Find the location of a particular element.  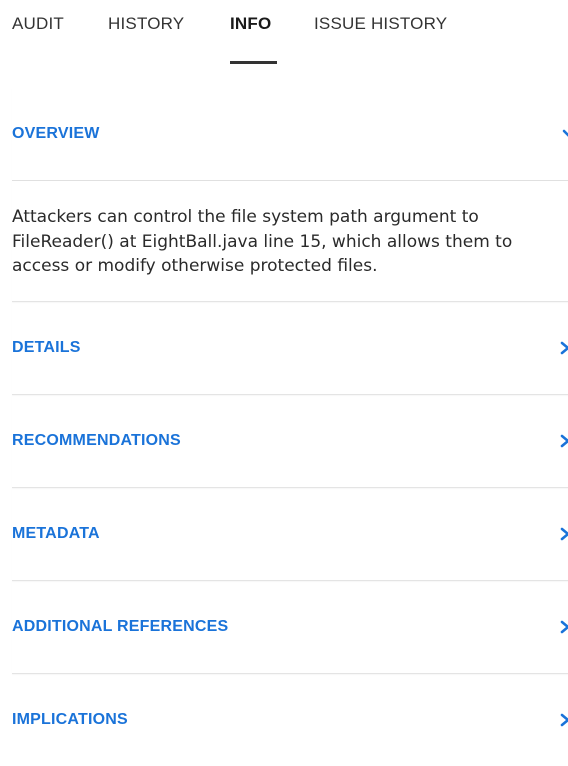

section-additional-references: ADDITIONAL REFERENCES is located at coordinates (290, 627).